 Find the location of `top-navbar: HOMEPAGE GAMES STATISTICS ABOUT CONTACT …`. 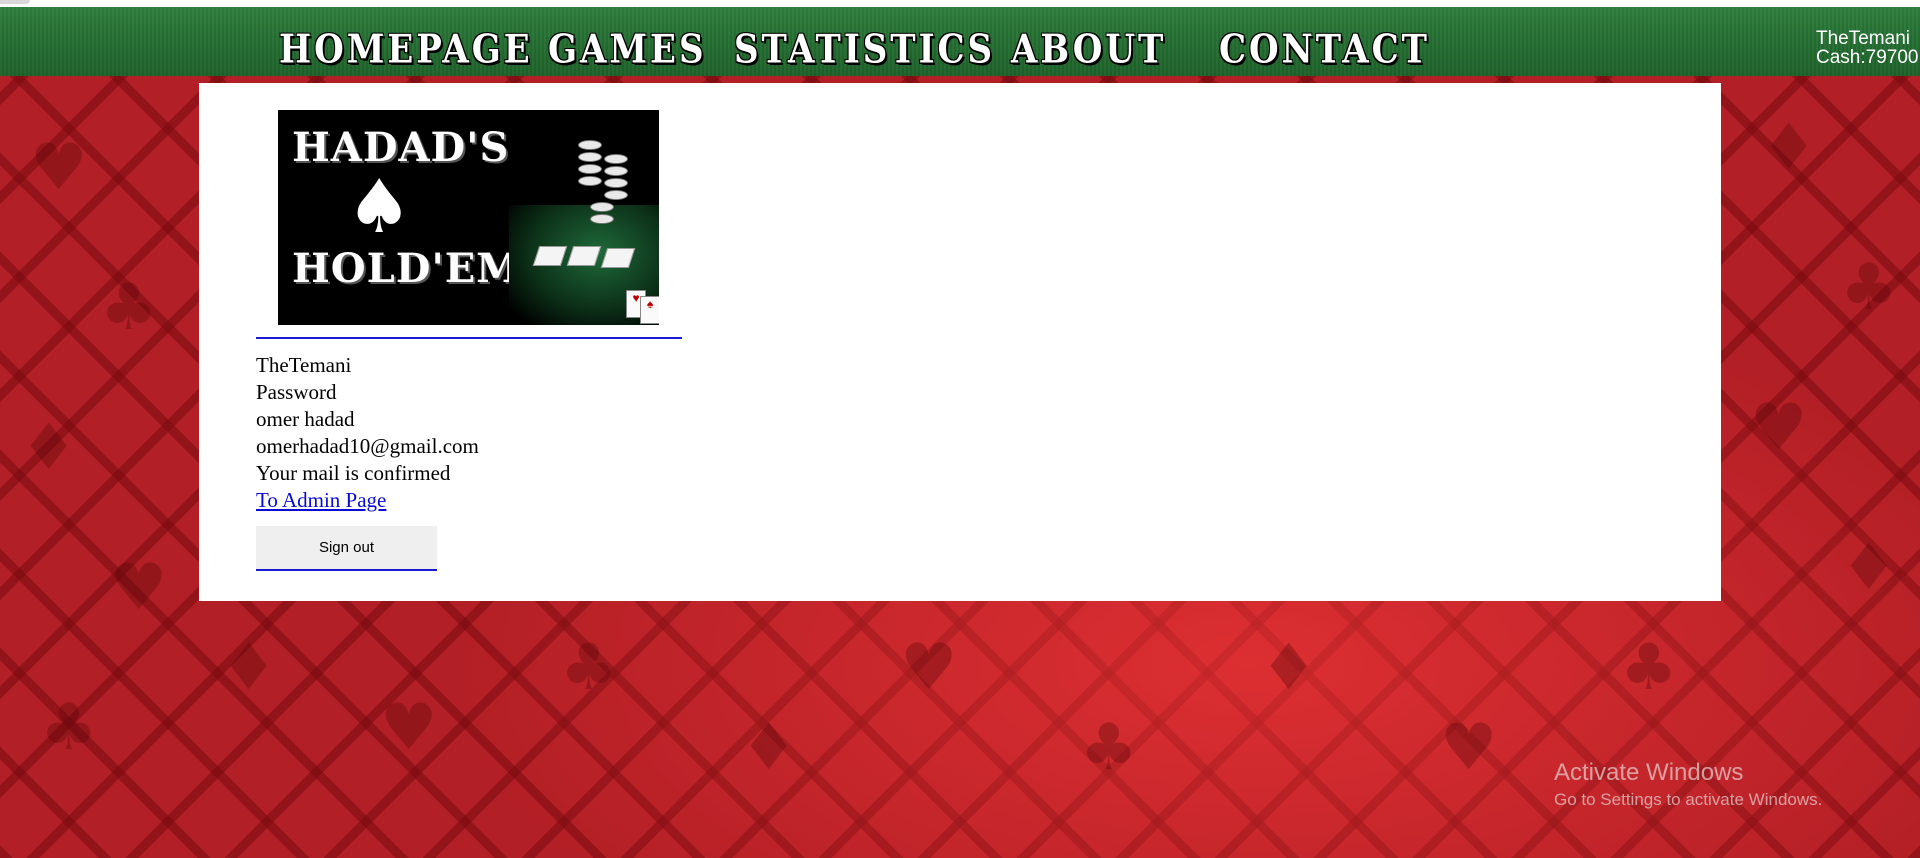

top-navbar: HOMEPAGE GAMES STATISTICS ABOUT CONTACT … is located at coordinates (960, 41).